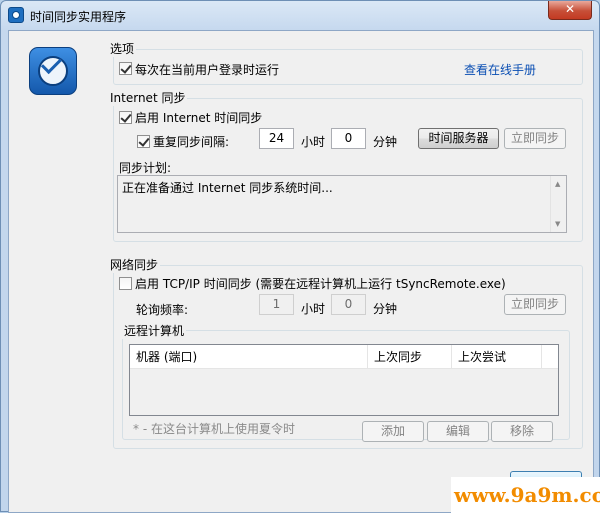 This screenshot has width=600, height=513. Describe the element at coordinates (300, 16) in the screenshot. I see `title-bar: 时间同步实用程序 ✕` at that location.